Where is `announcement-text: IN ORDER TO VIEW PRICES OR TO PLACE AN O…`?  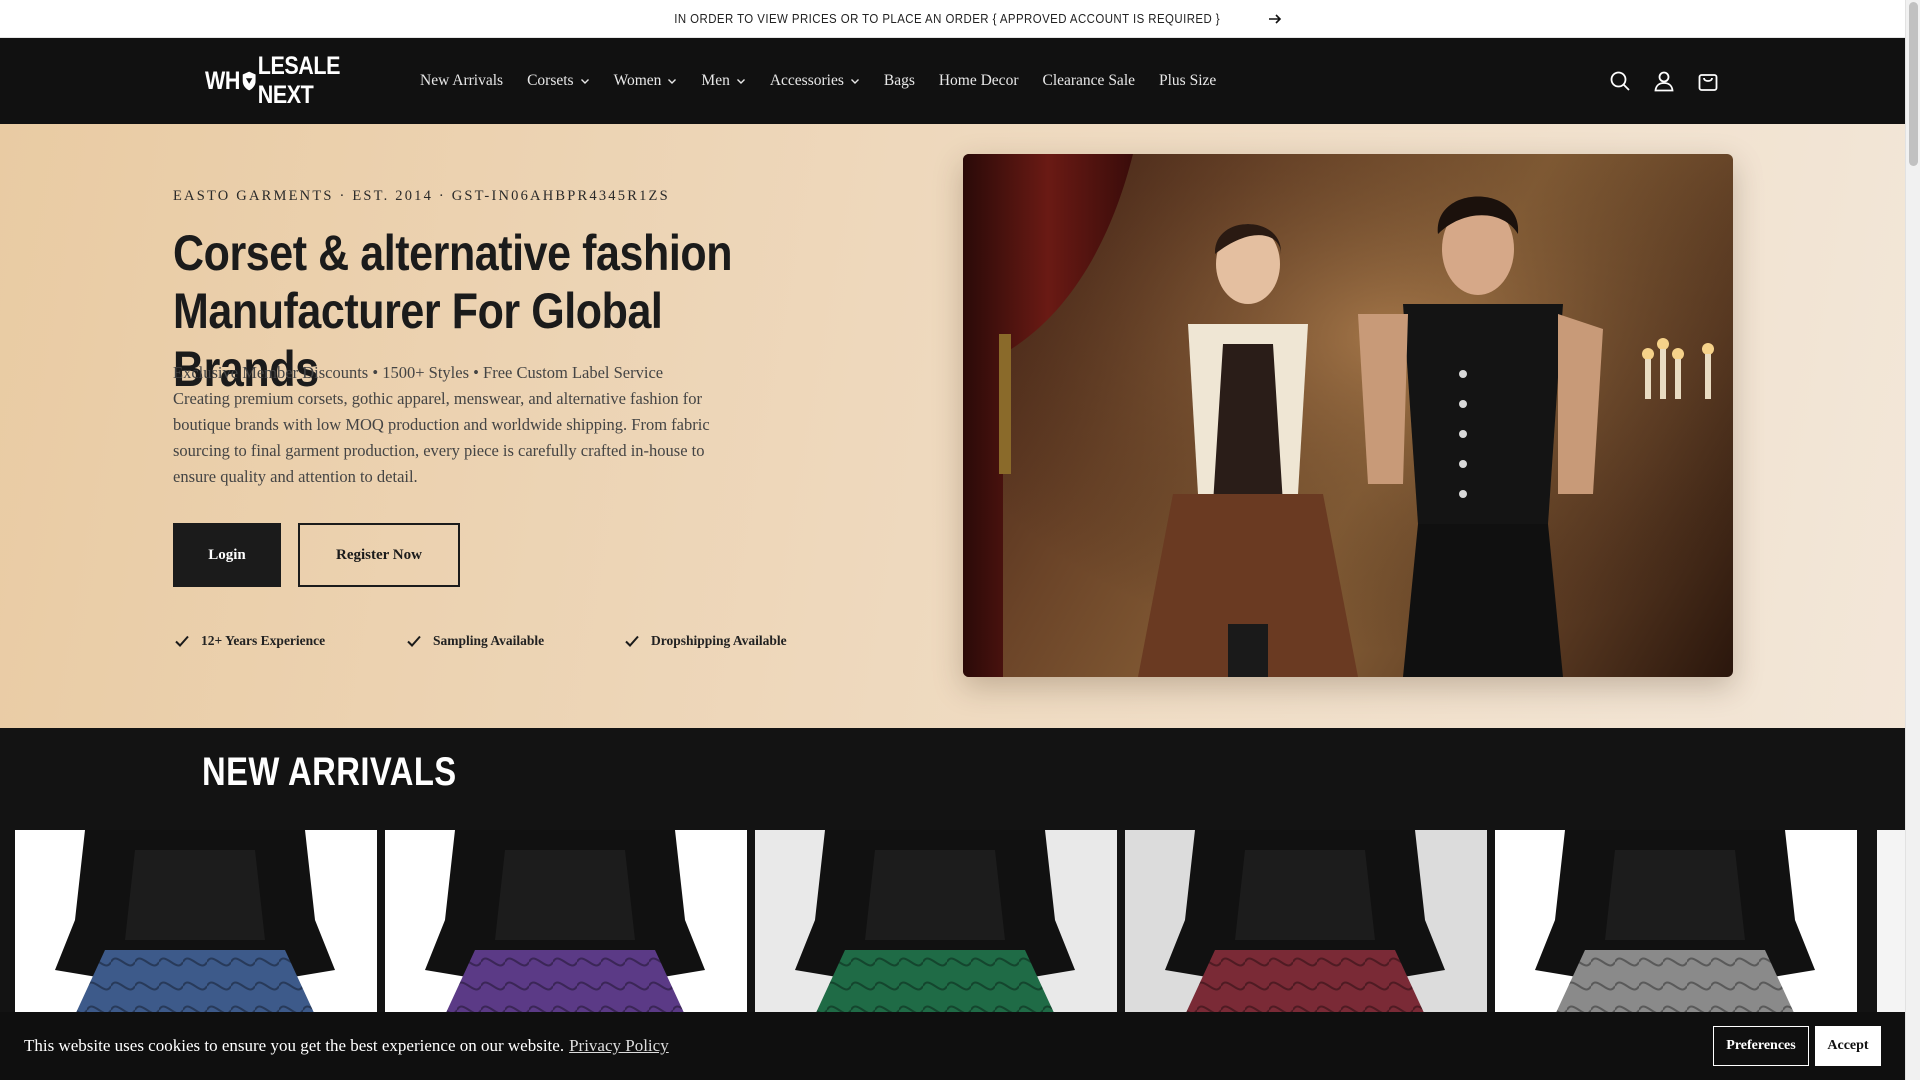 announcement-text: IN ORDER TO VIEW PRICES OR TO PLACE AN O… is located at coordinates (947, 18).